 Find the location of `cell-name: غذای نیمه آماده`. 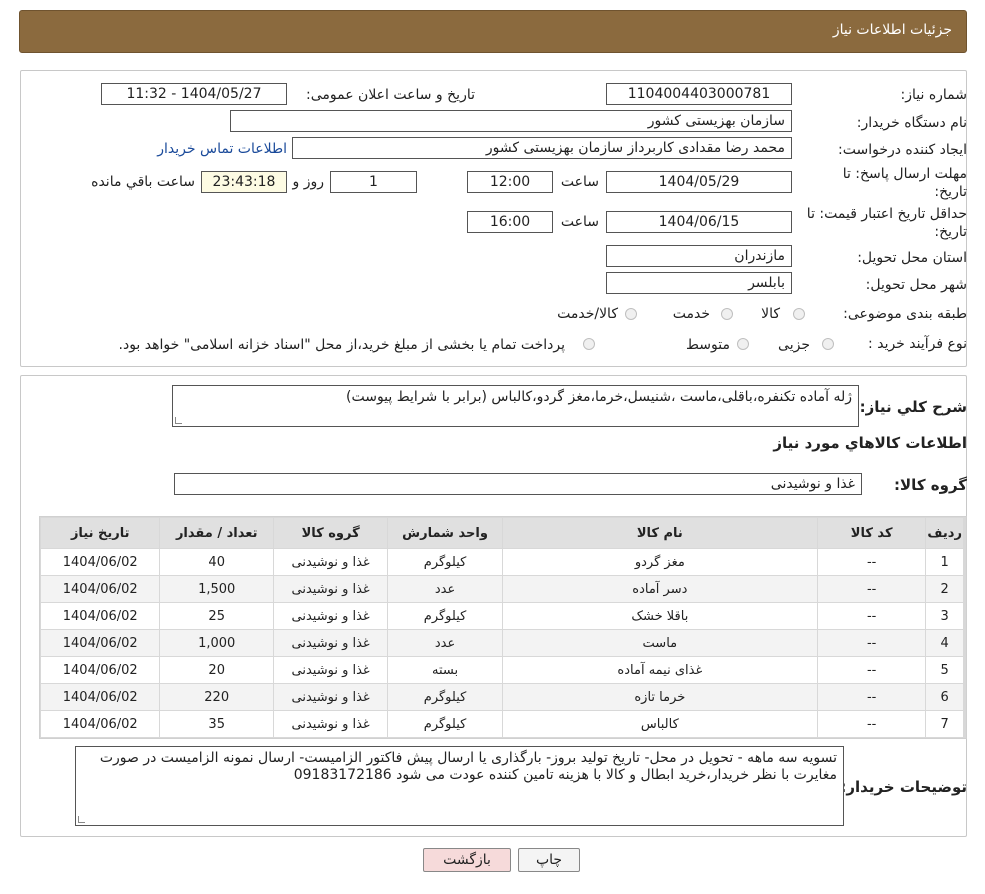

cell-name: غذای نیمه آماده is located at coordinates (659, 670).